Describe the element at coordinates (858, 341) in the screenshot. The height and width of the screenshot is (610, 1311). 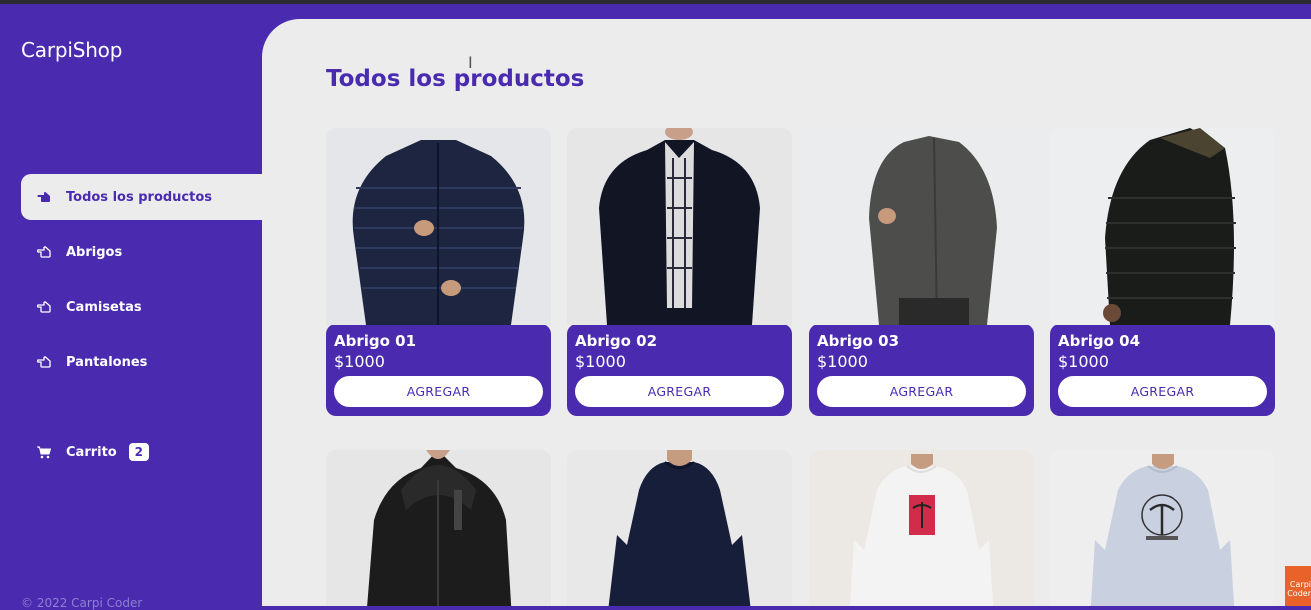
I see `product-name: Abrigo 03` at that location.